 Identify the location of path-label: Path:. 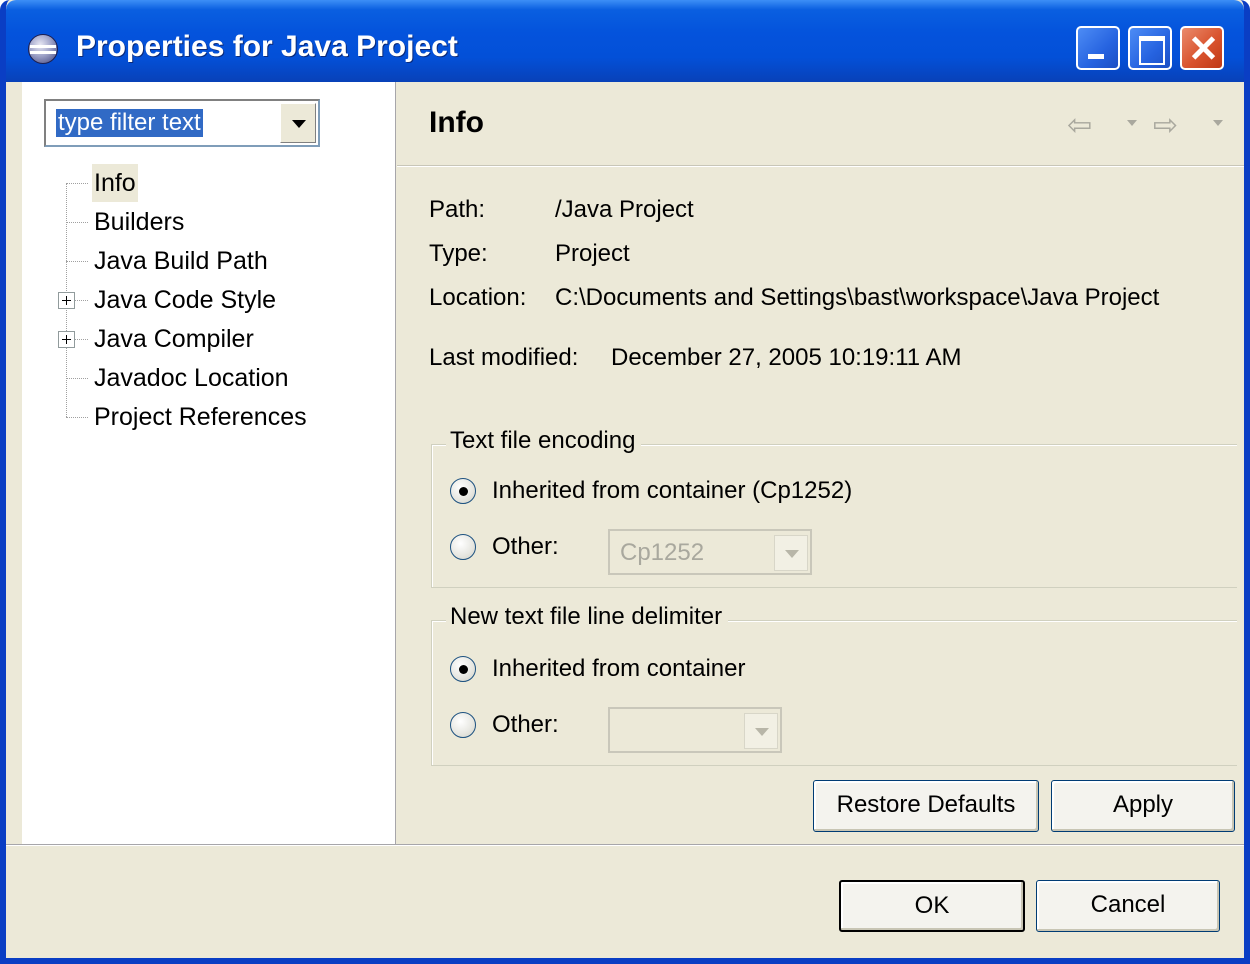
(457, 209).